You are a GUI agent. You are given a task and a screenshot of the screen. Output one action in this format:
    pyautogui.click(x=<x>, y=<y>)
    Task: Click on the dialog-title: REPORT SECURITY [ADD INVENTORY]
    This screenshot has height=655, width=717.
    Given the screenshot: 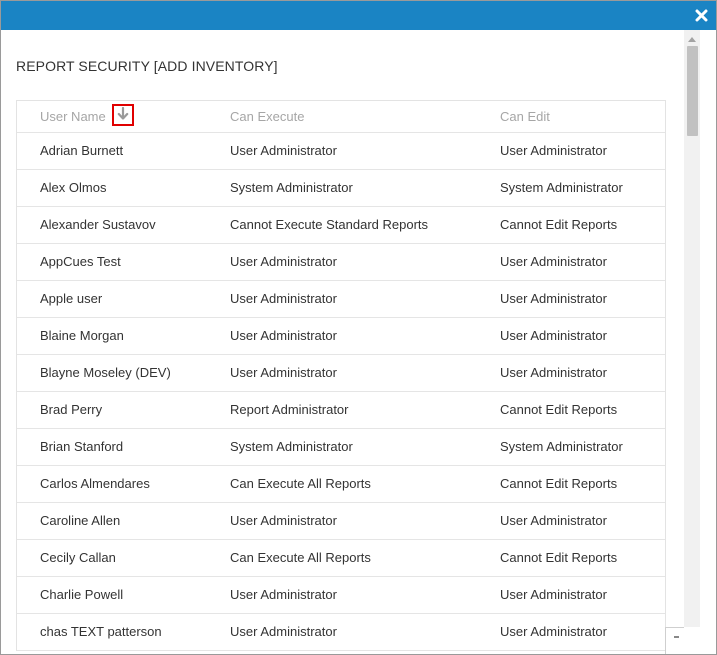 What is the action you would take?
    pyautogui.click(x=147, y=66)
    